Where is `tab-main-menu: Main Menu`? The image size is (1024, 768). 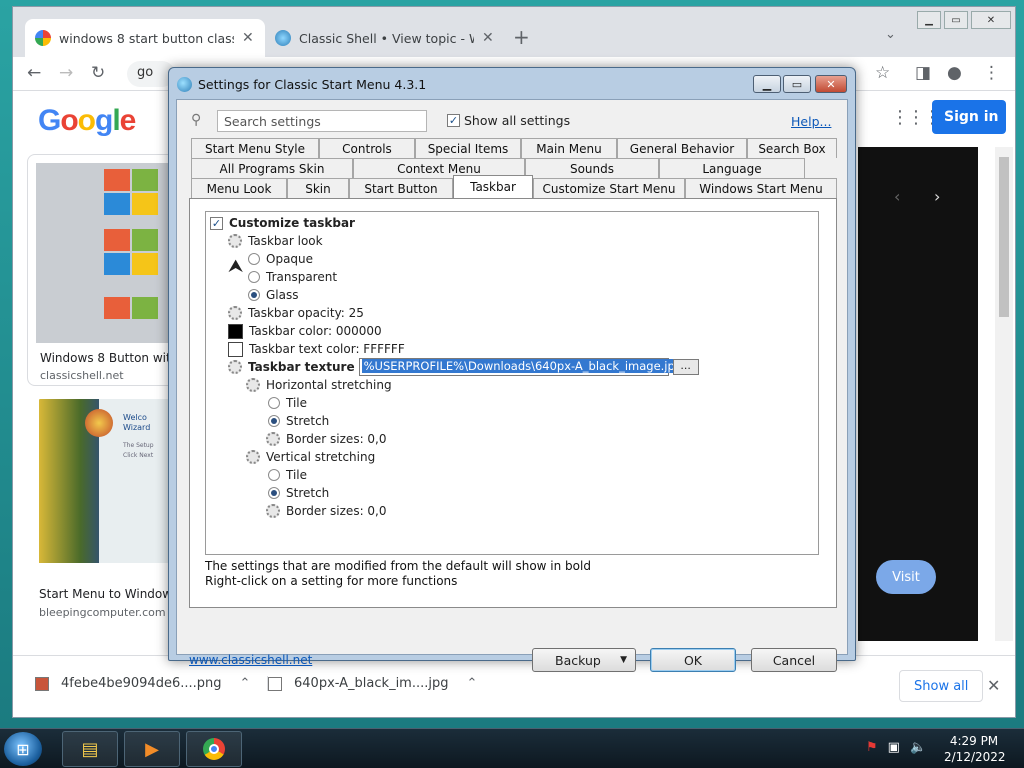
tab-main-menu: Main Menu is located at coordinates (569, 148).